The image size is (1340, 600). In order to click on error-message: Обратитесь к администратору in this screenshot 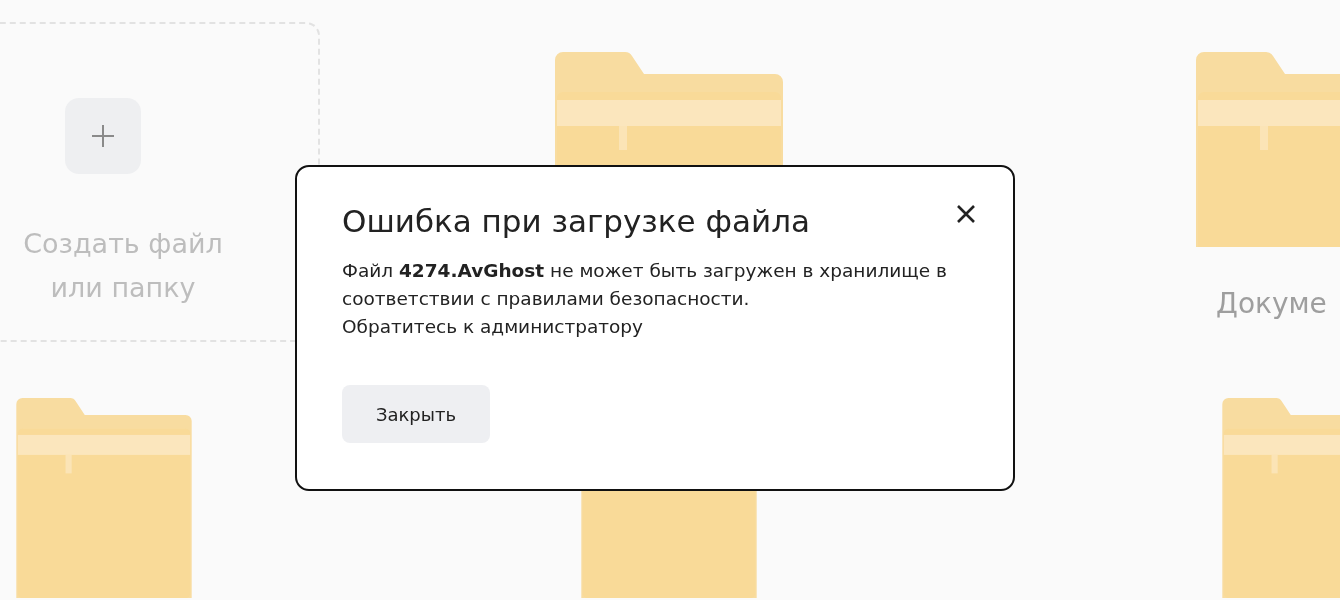, I will do `click(493, 327)`.